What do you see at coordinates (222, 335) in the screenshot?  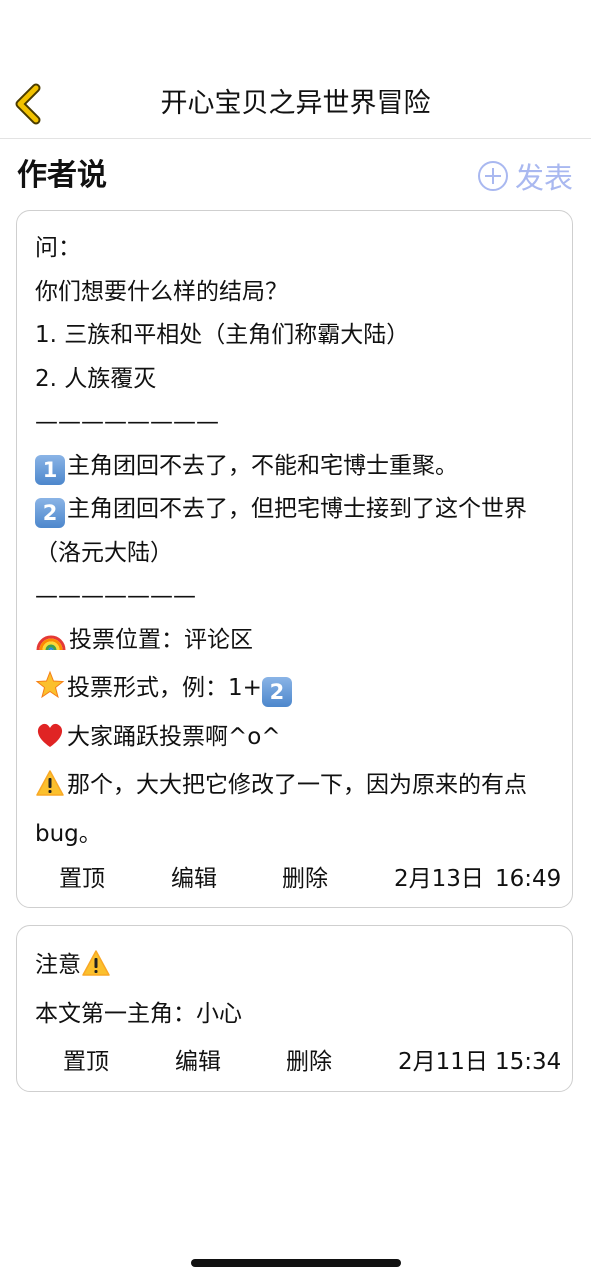 I see `note-line: 1. 三族和平相处（主角们称霸大陆）` at bounding box center [222, 335].